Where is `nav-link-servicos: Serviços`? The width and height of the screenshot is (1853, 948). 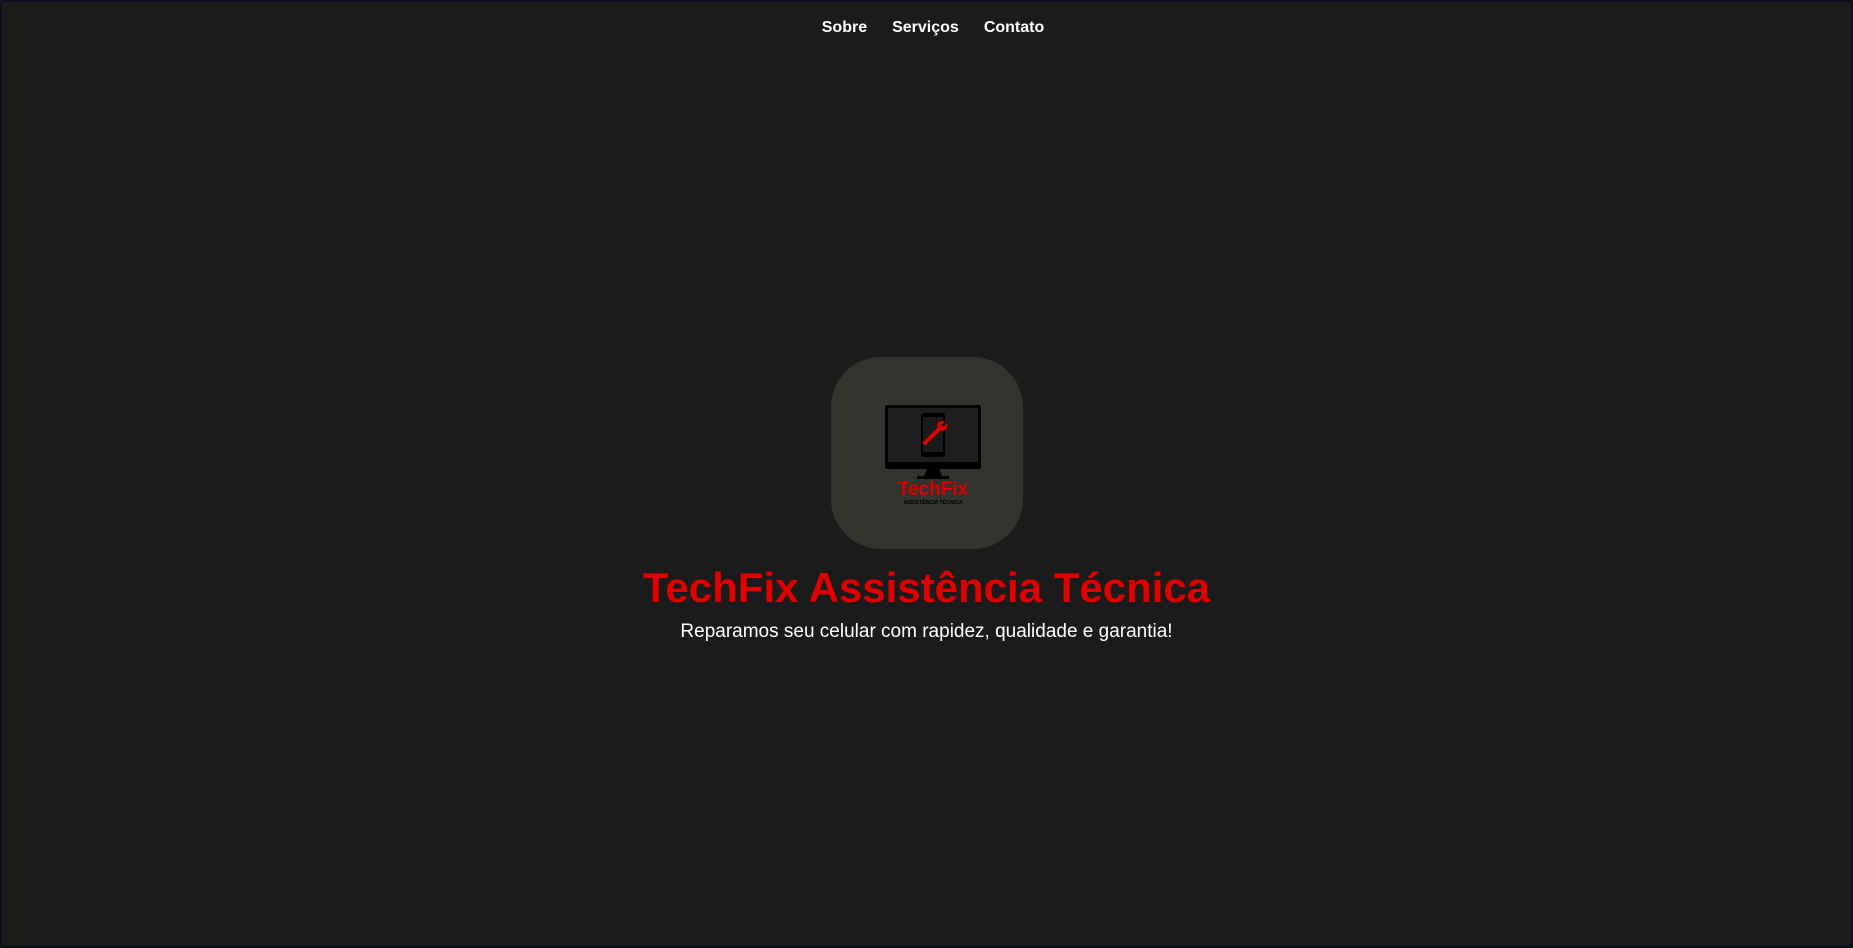
nav-link-servicos: Serviços is located at coordinates (925, 28).